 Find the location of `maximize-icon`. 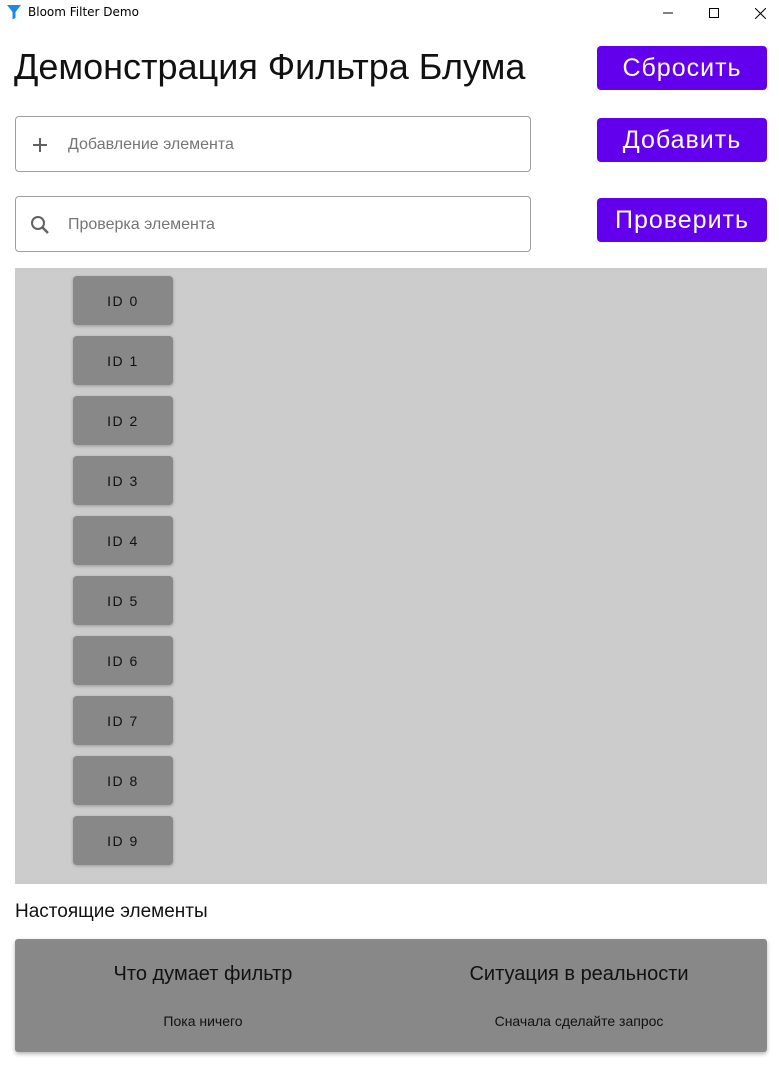

maximize-icon is located at coordinates (714, 13).